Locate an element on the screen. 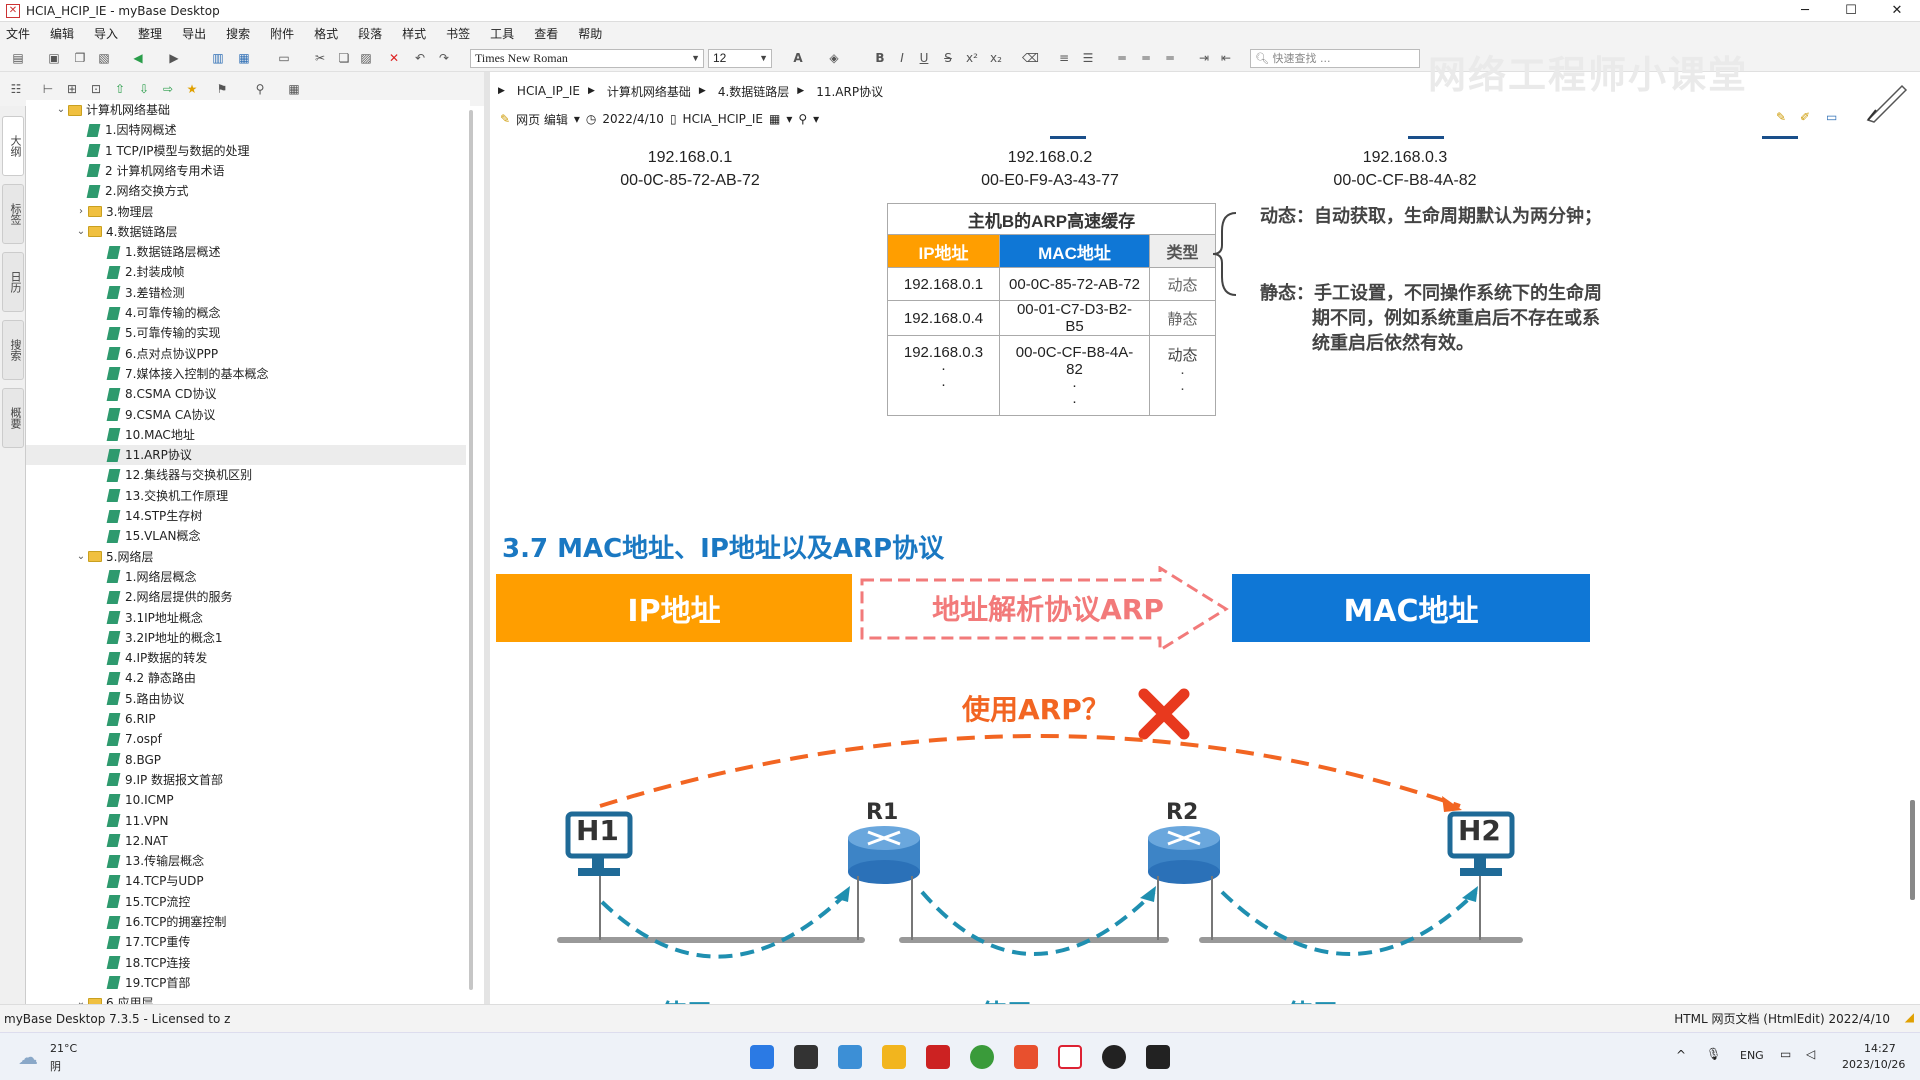  network-icon: ▭ is located at coordinates (1785, 1054).